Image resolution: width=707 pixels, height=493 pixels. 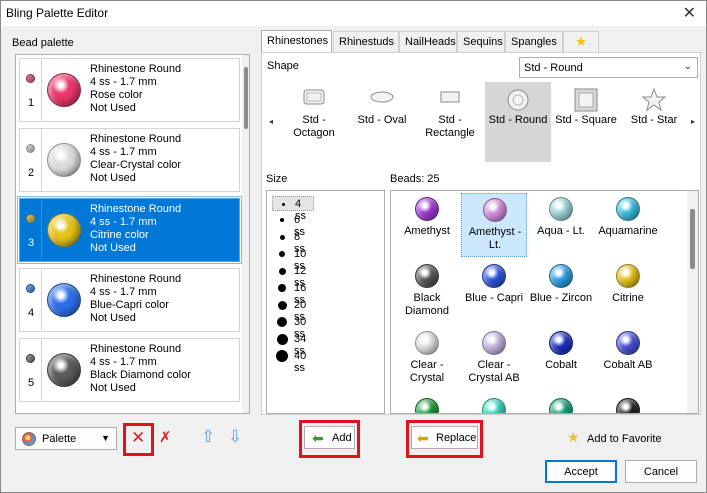 I want to click on shape-item-round: Std - Round, so click(x=518, y=122).